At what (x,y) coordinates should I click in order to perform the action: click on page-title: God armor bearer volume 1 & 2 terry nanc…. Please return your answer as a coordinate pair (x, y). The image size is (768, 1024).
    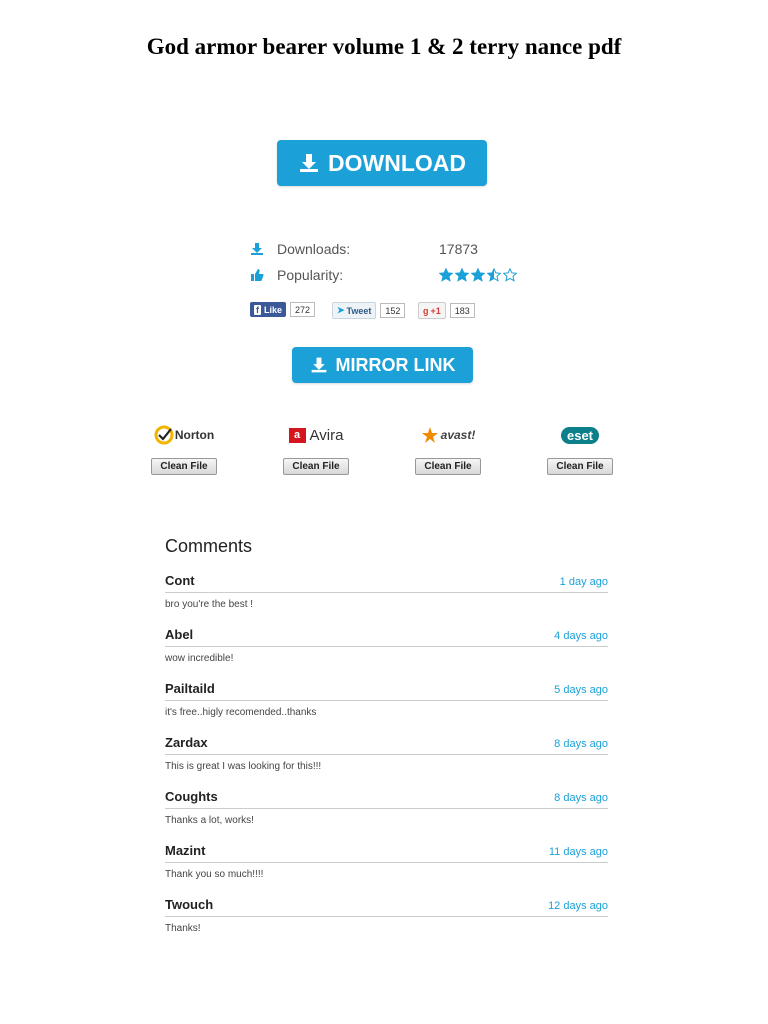
    Looking at the image, I should click on (384, 46).